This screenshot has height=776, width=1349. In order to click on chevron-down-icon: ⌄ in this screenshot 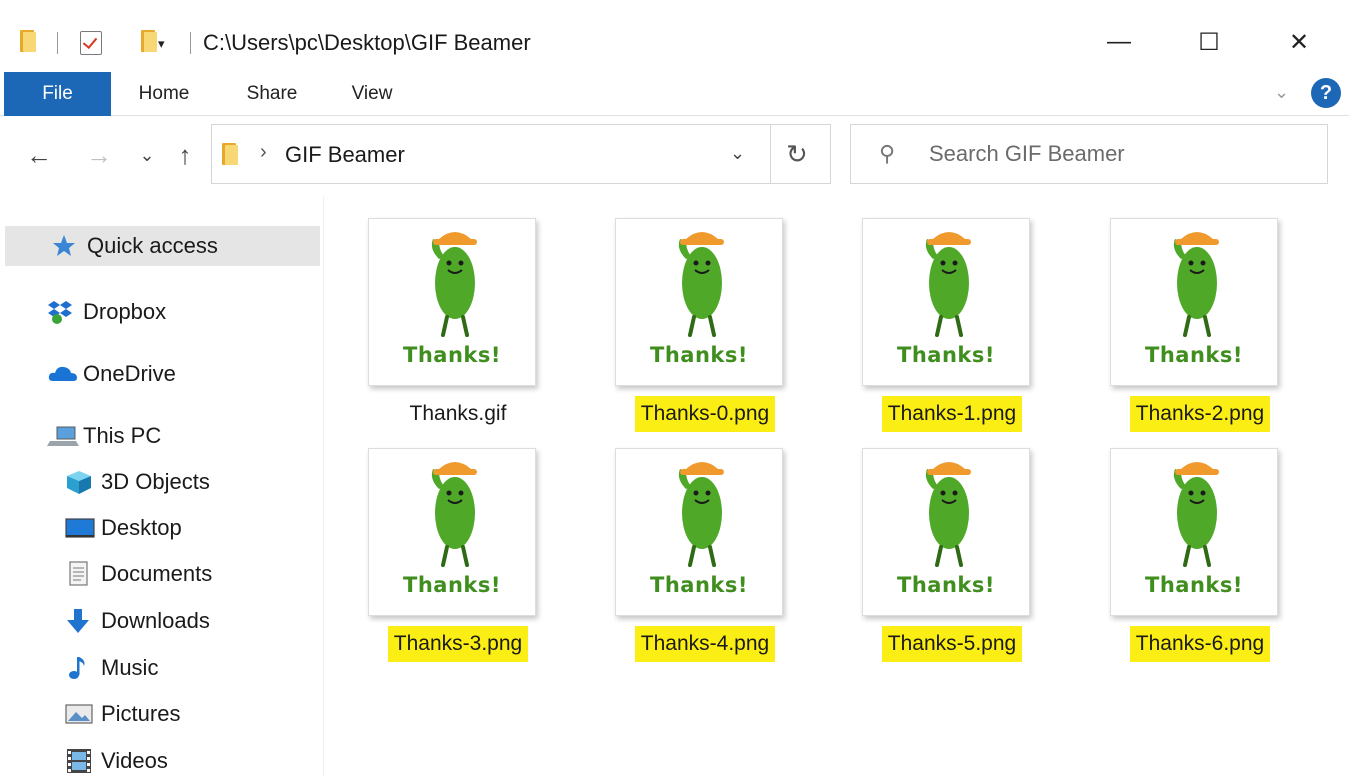, I will do `click(737, 153)`.